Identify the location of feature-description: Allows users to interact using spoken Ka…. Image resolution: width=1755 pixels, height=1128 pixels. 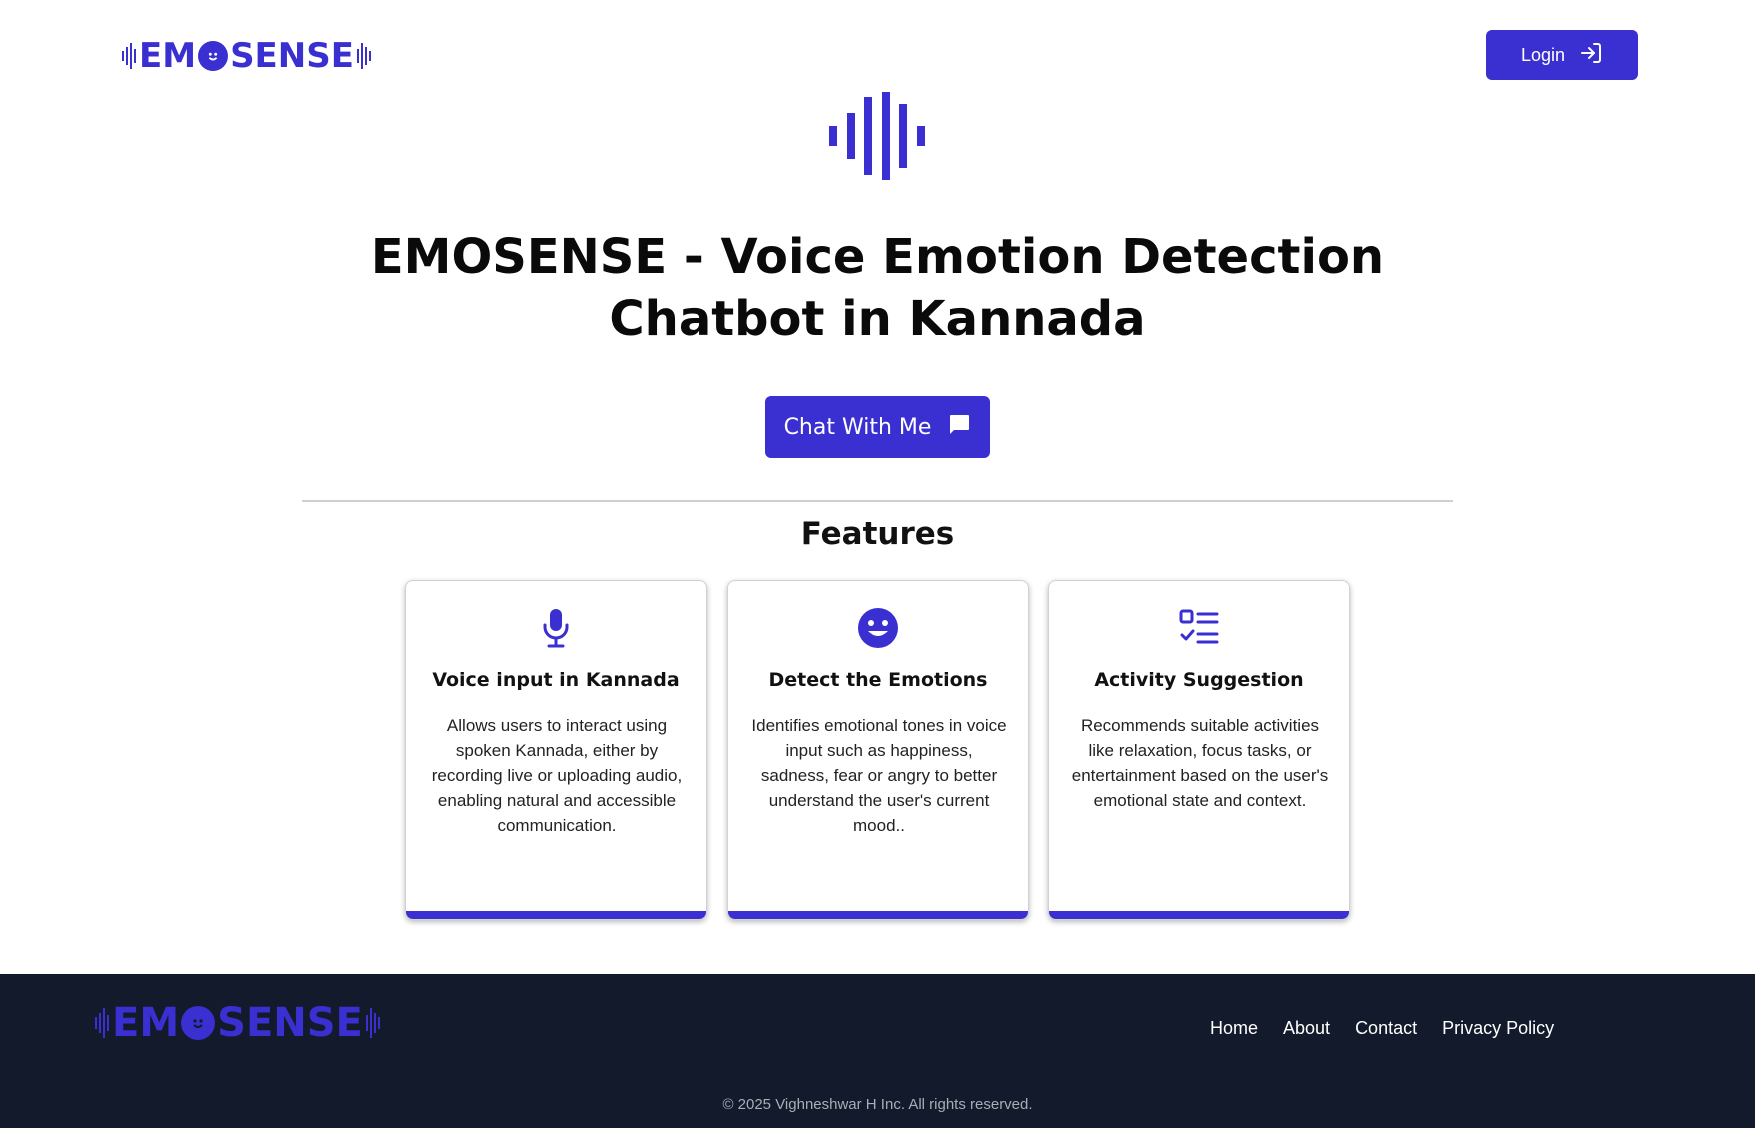
(557, 775).